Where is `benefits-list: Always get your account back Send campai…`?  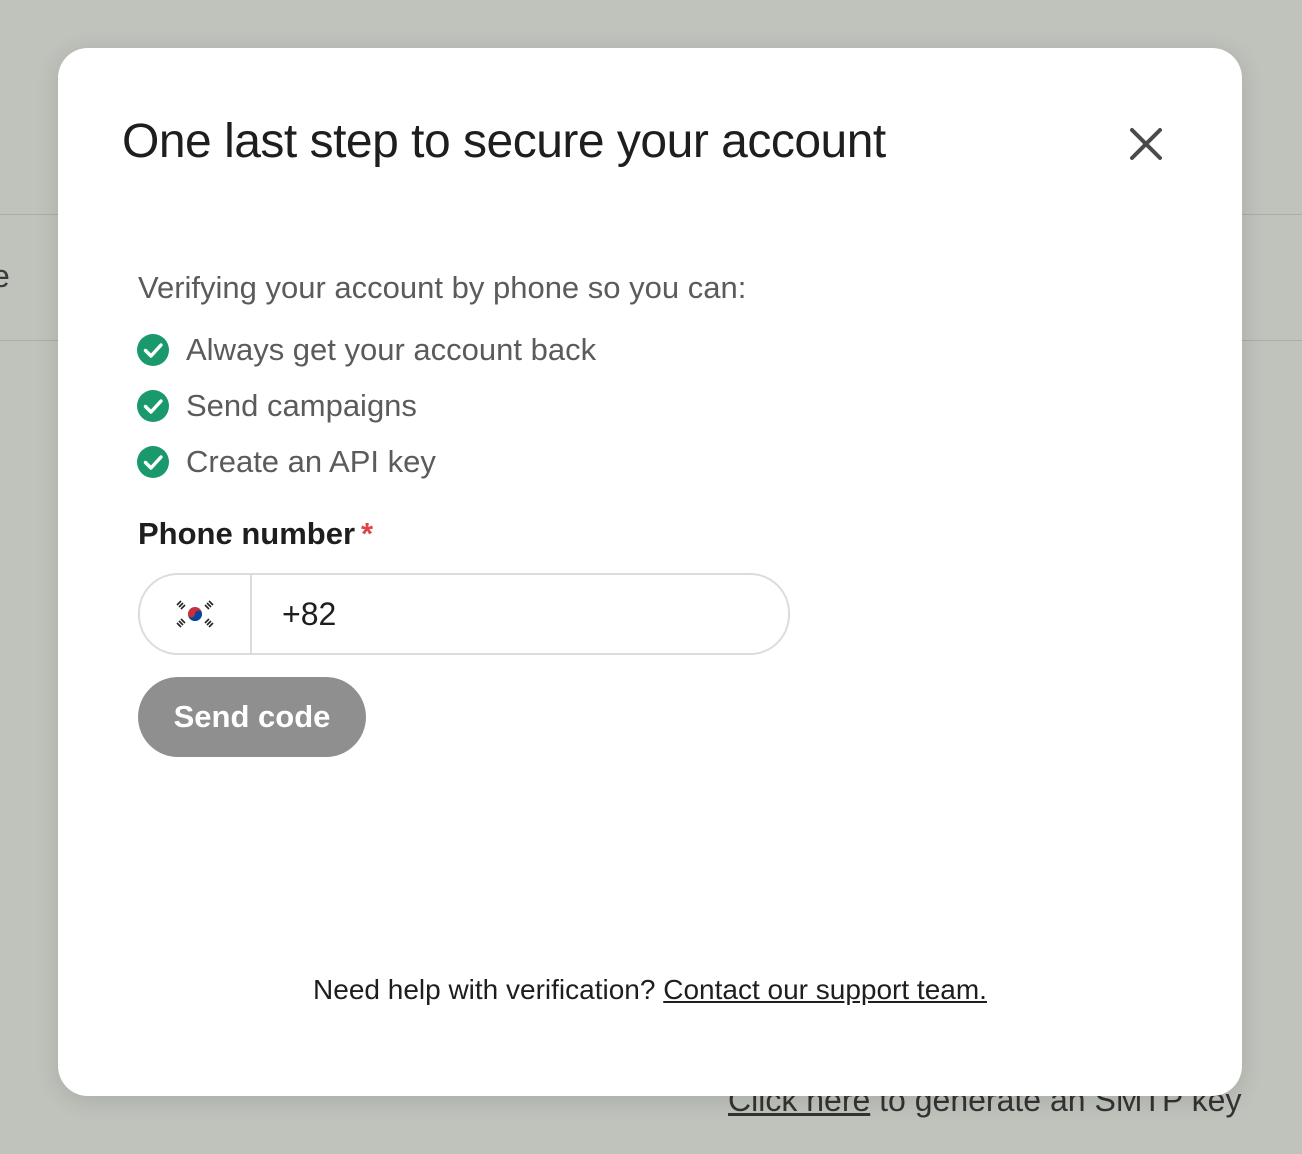 benefits-list: Always get your account back Send campai… is located at coordinates (366, 406).